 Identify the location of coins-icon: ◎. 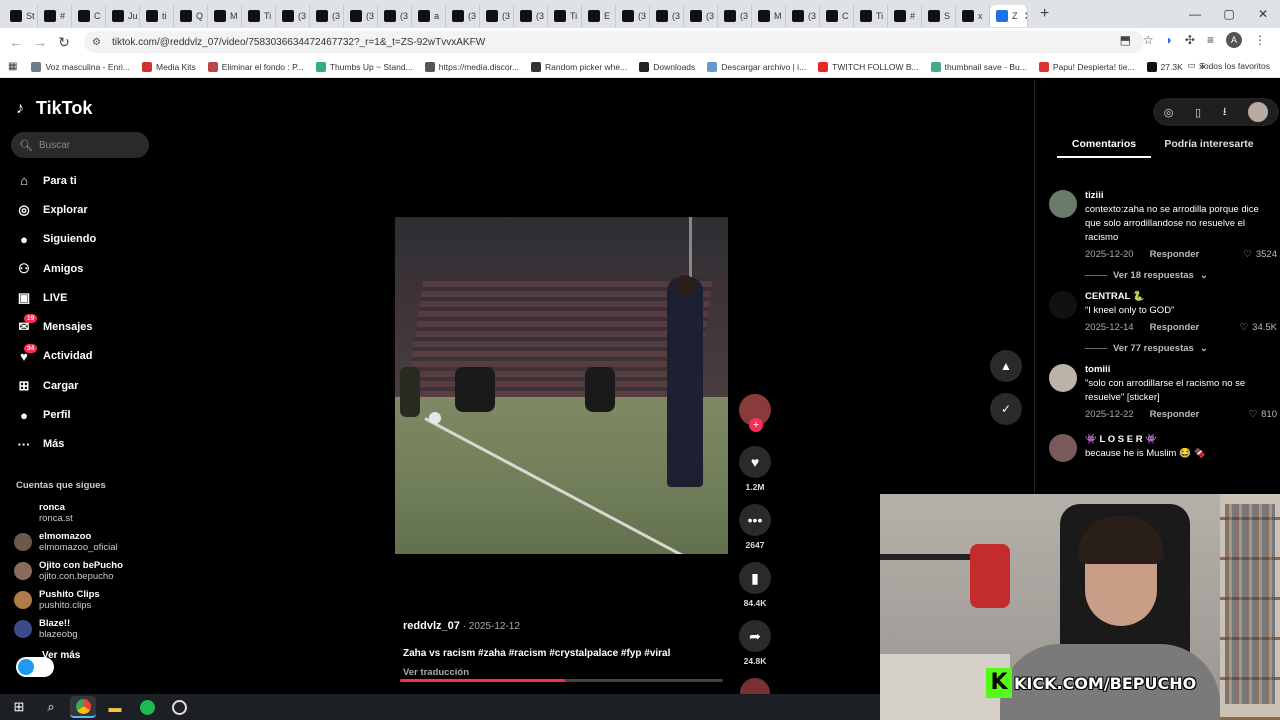
(1169, 112).